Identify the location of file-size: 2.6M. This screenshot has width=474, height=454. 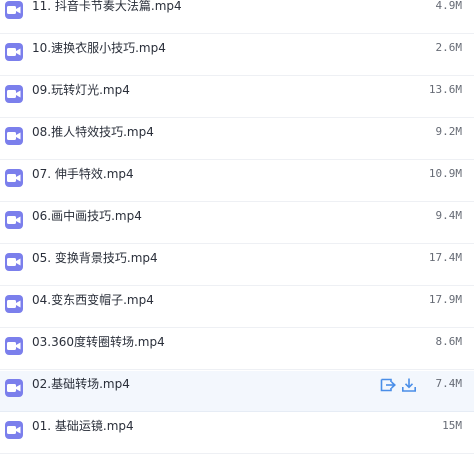
(449, 47).